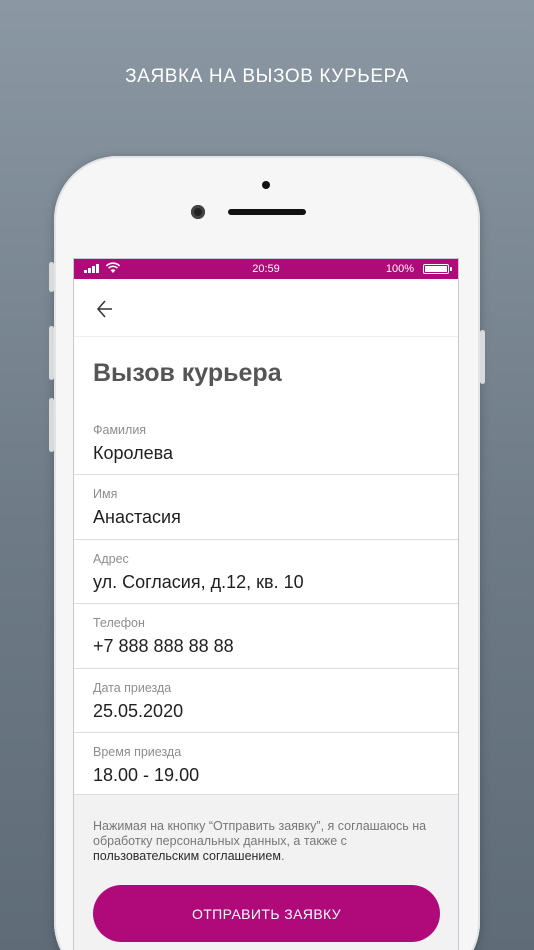 The height and width of the screenshot is (950, 534). I want to click on surname-field: Фамилия Королева, so click(266, 443).